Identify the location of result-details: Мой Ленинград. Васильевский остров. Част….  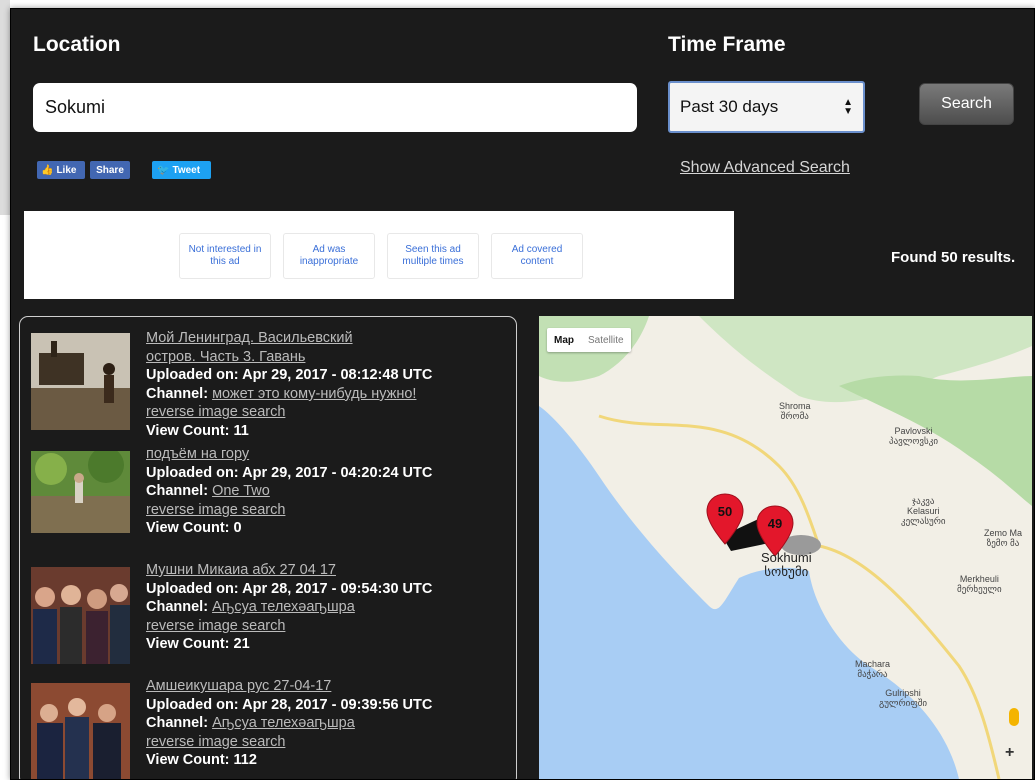
(327, 385).